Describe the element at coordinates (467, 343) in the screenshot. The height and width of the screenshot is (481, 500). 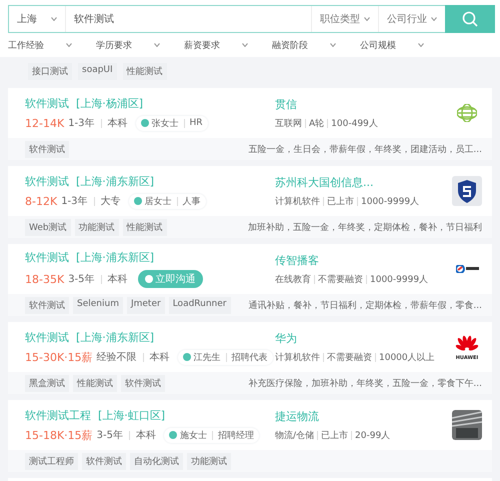
I see `petals-icon` at that location.